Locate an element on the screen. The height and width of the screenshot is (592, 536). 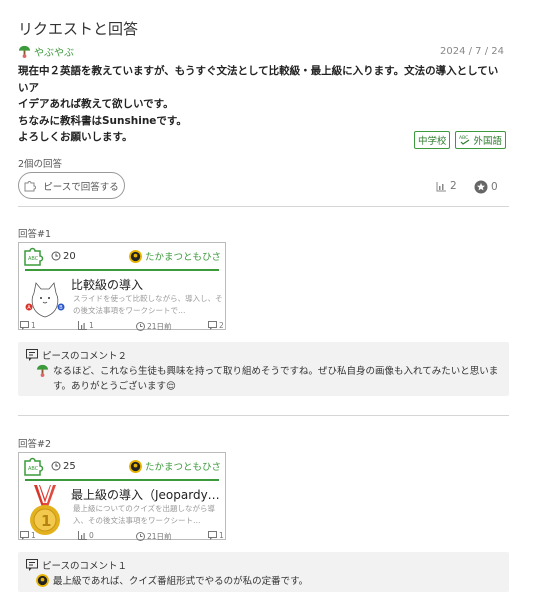
comment-header: ピースのコメント１ is located at coordinates (76, 565).